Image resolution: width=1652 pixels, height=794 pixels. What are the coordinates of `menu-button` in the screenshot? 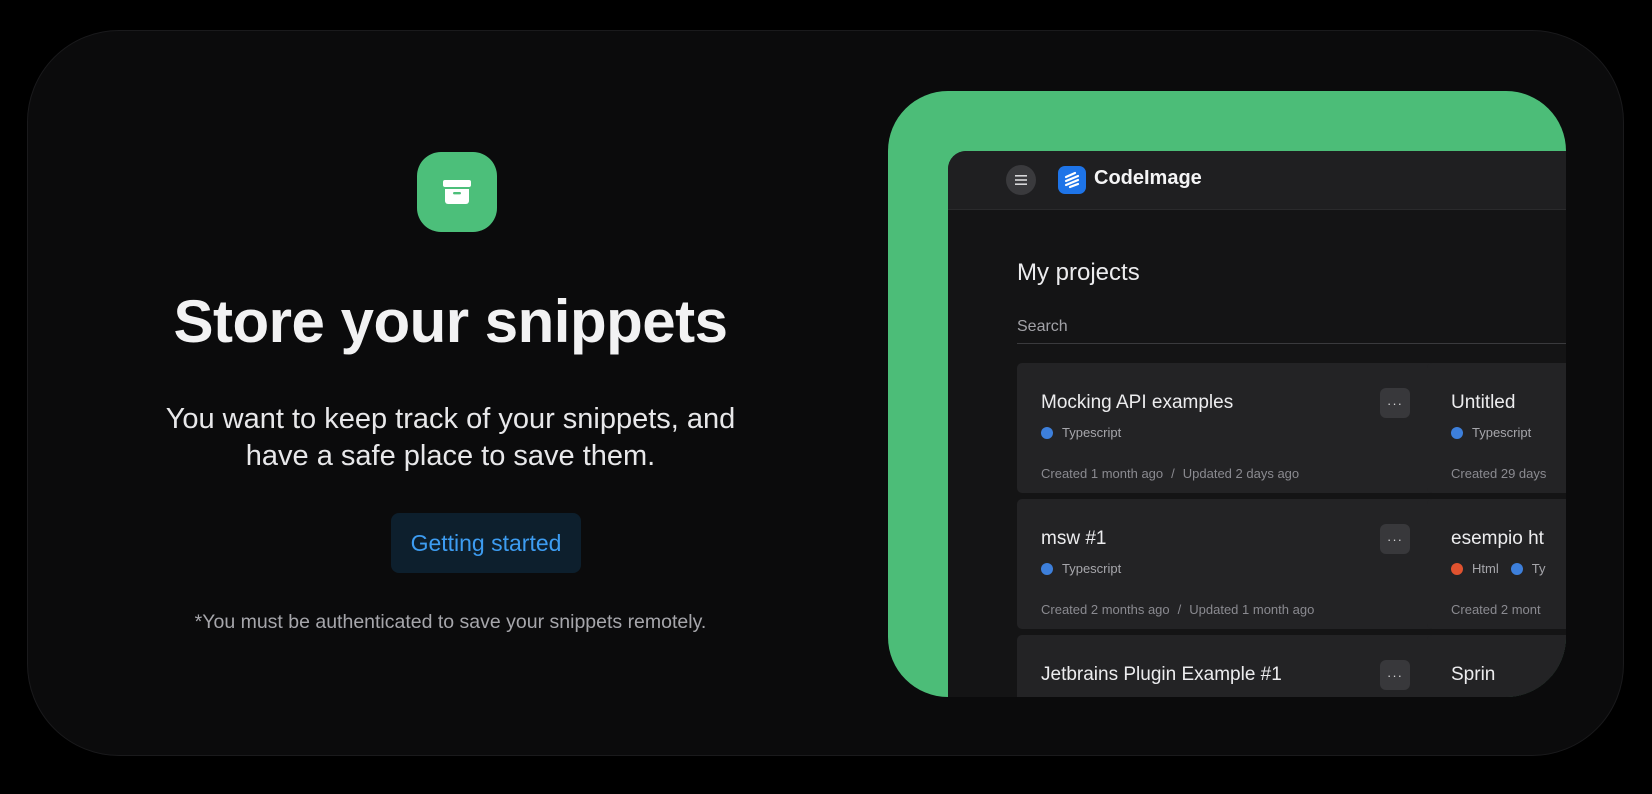 It's located at (1021, 180).